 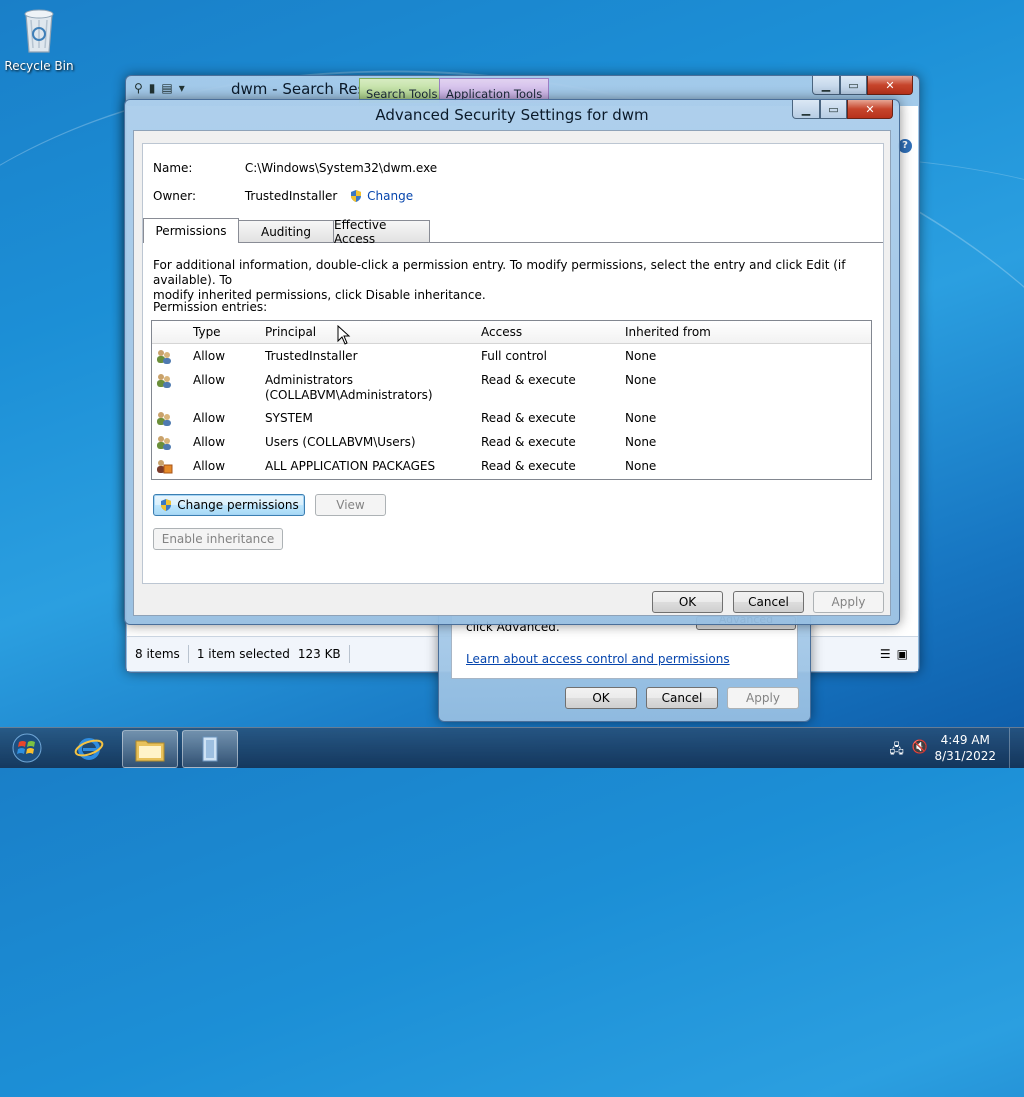 What do you see at coordinates (207, 332) in the screenshot?
I see `column-header-type: Type` at bounding box center [207, 332].